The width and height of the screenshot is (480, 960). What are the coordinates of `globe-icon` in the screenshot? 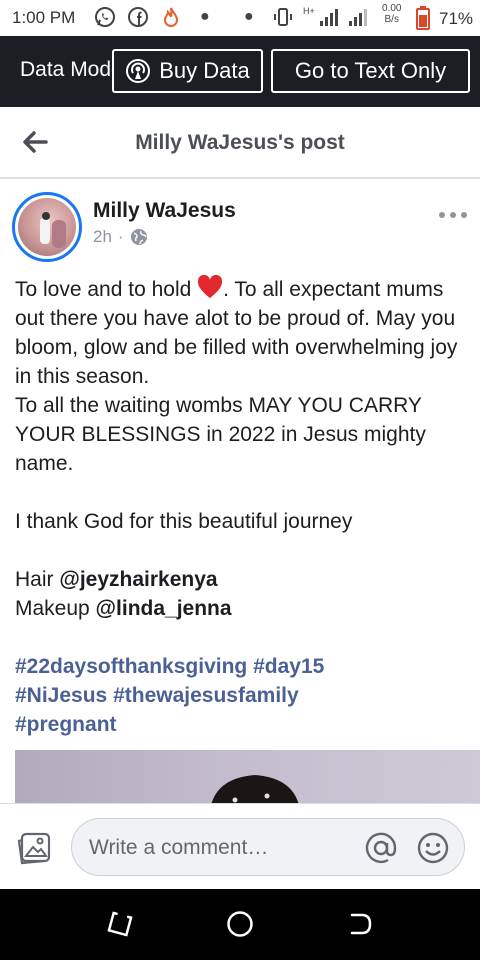 It's located at (138, 237).